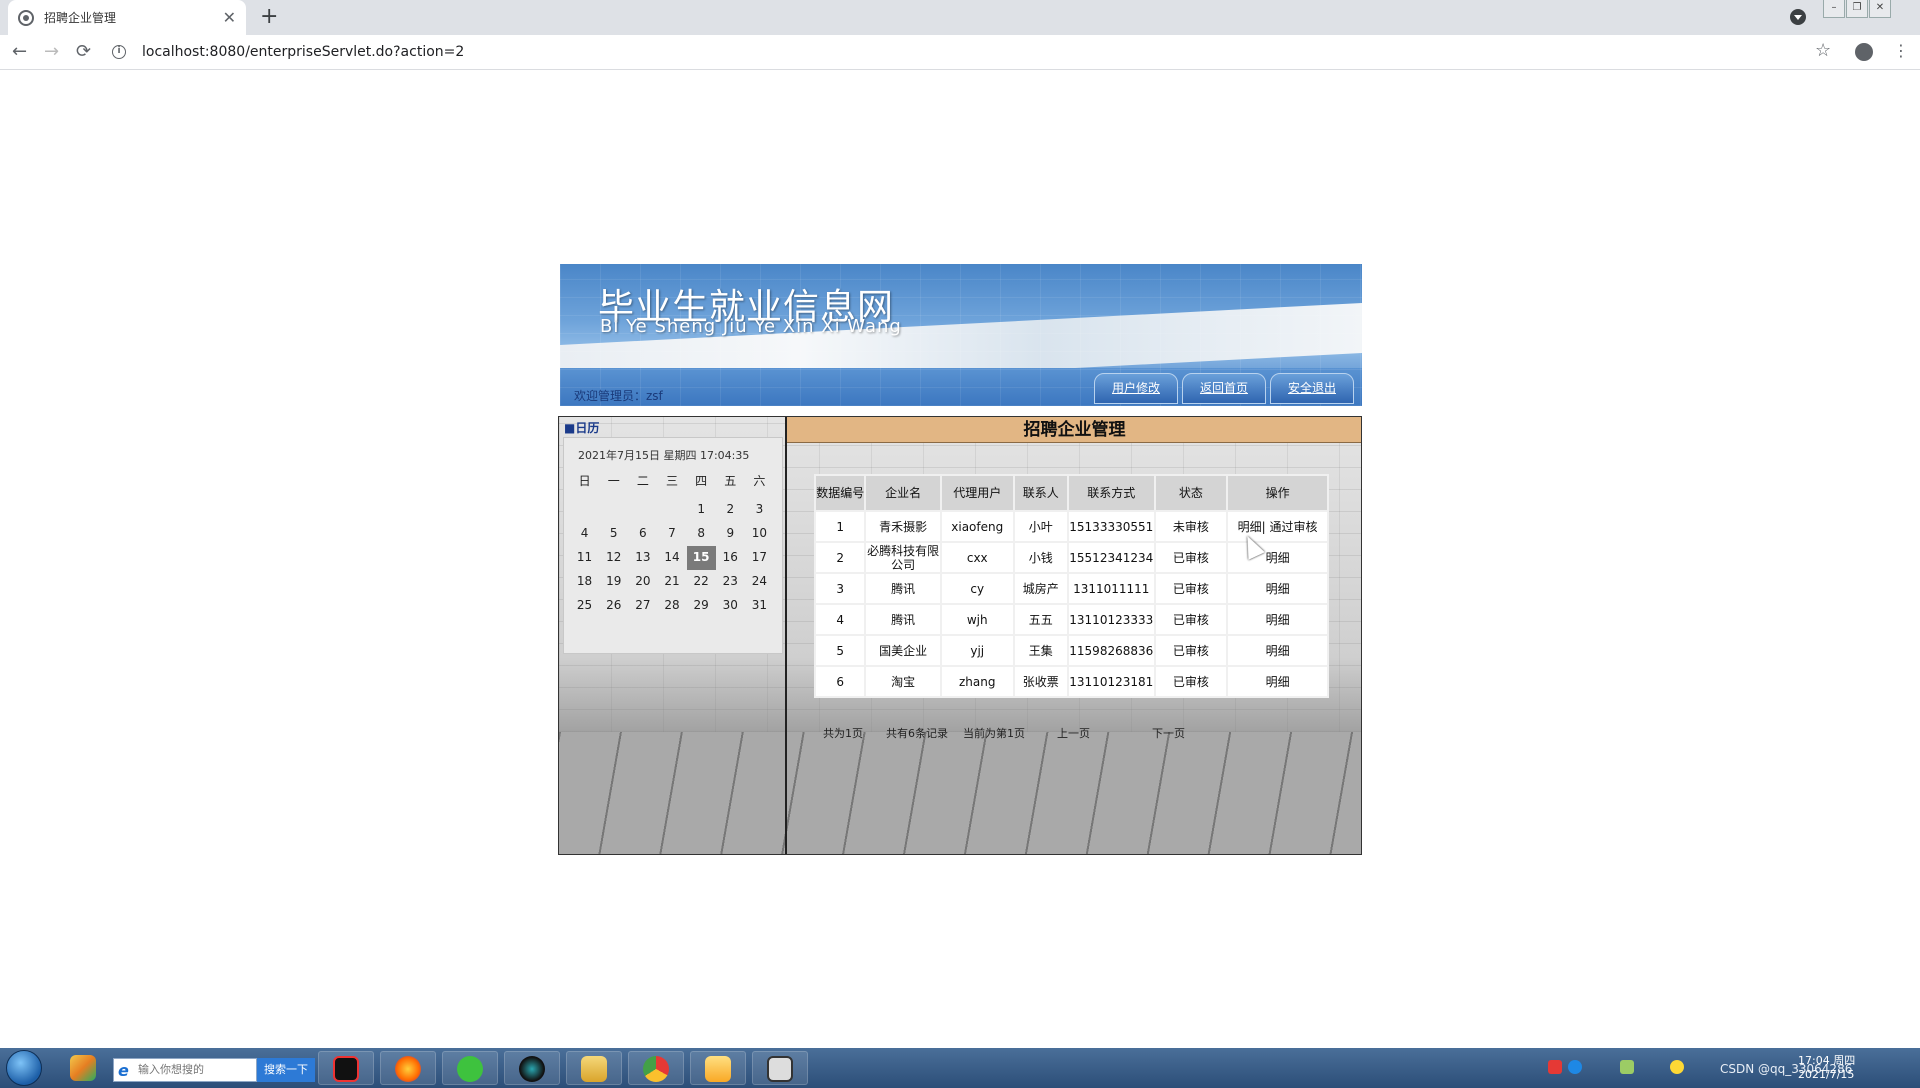 Image resolution: width=1920 pixels, height=1088 pixels. What do you see at coordinates (642, 606) in the screenshot?
I see `calendar-day: 27` at bounding box center [642, 606].